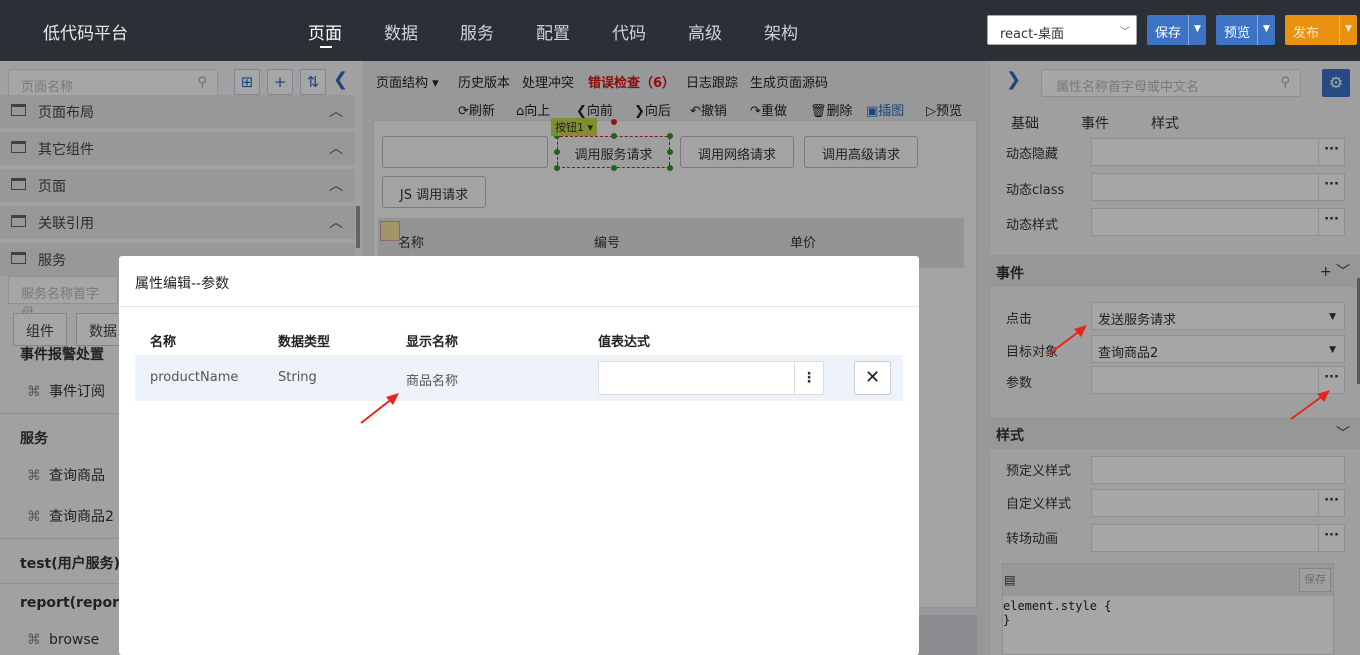 Image resolution: width=1360 pixels, height=655 pixels. What do you see at coordinates (432, 381) in the screenshot?
I see `param-display-name: 商品名称` at bounding box center [432, 381].